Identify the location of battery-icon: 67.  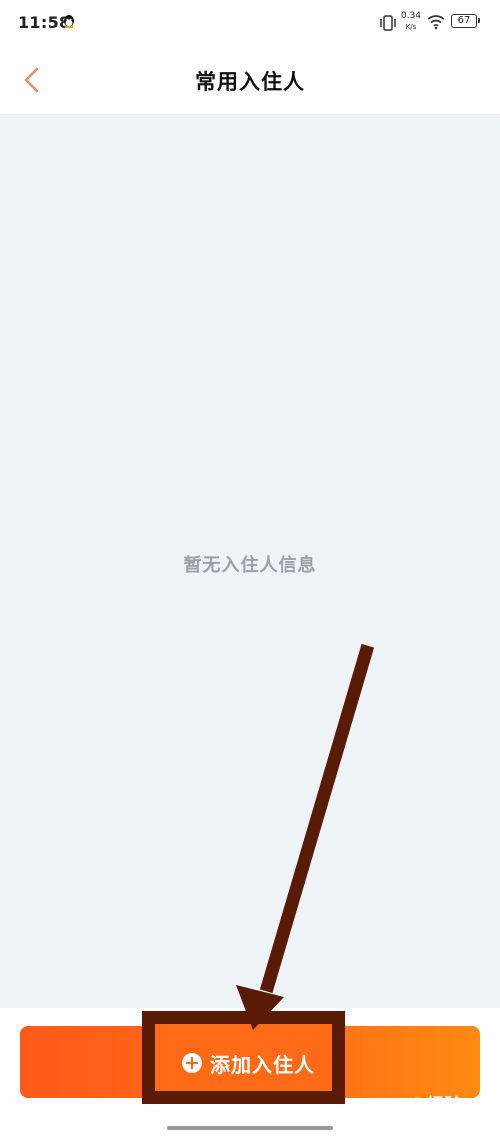
(465, 21).